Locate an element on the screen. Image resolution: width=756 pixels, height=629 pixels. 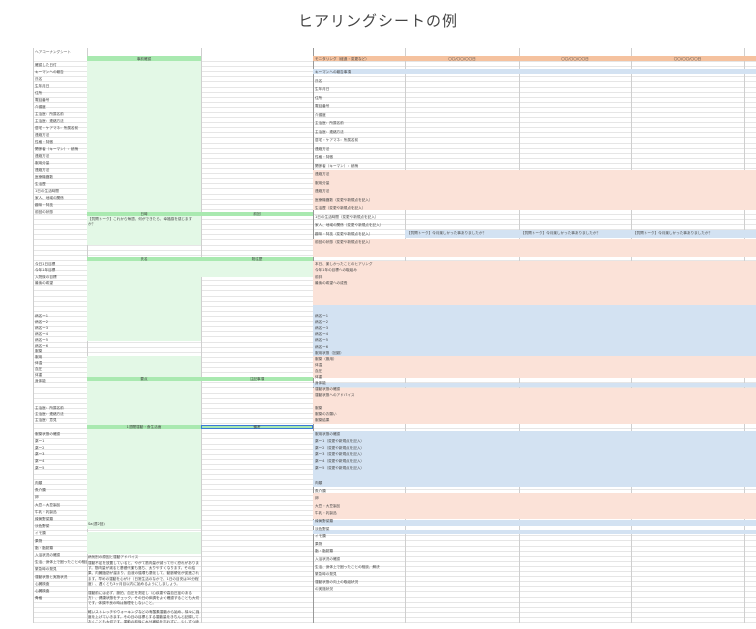
right-row-label: 病名ー3 is located at coordinates (322, 328).